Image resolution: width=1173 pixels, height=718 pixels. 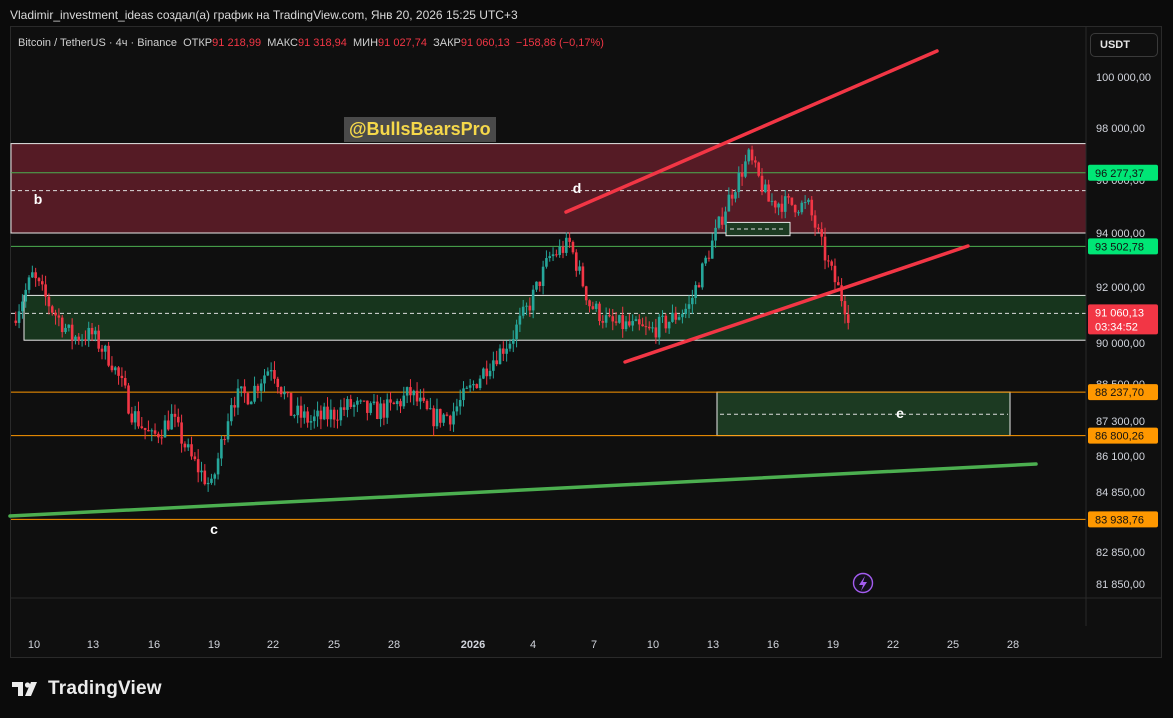 I want to click on price-tag-text: 88 237,70, so click(x=1119, y=393).